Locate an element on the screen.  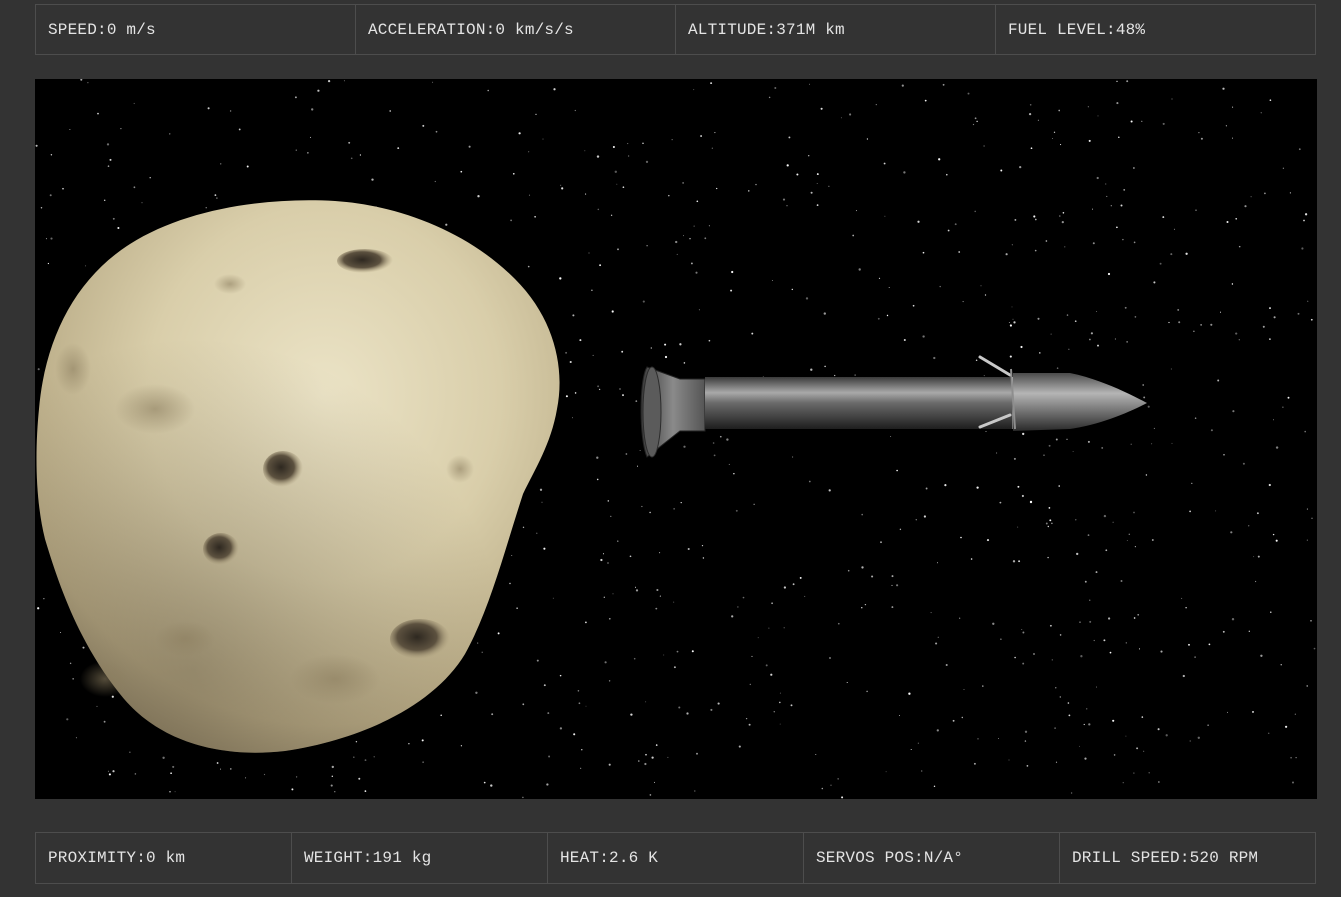
proximity-value: 0 km is located at coordinates (166, 858).